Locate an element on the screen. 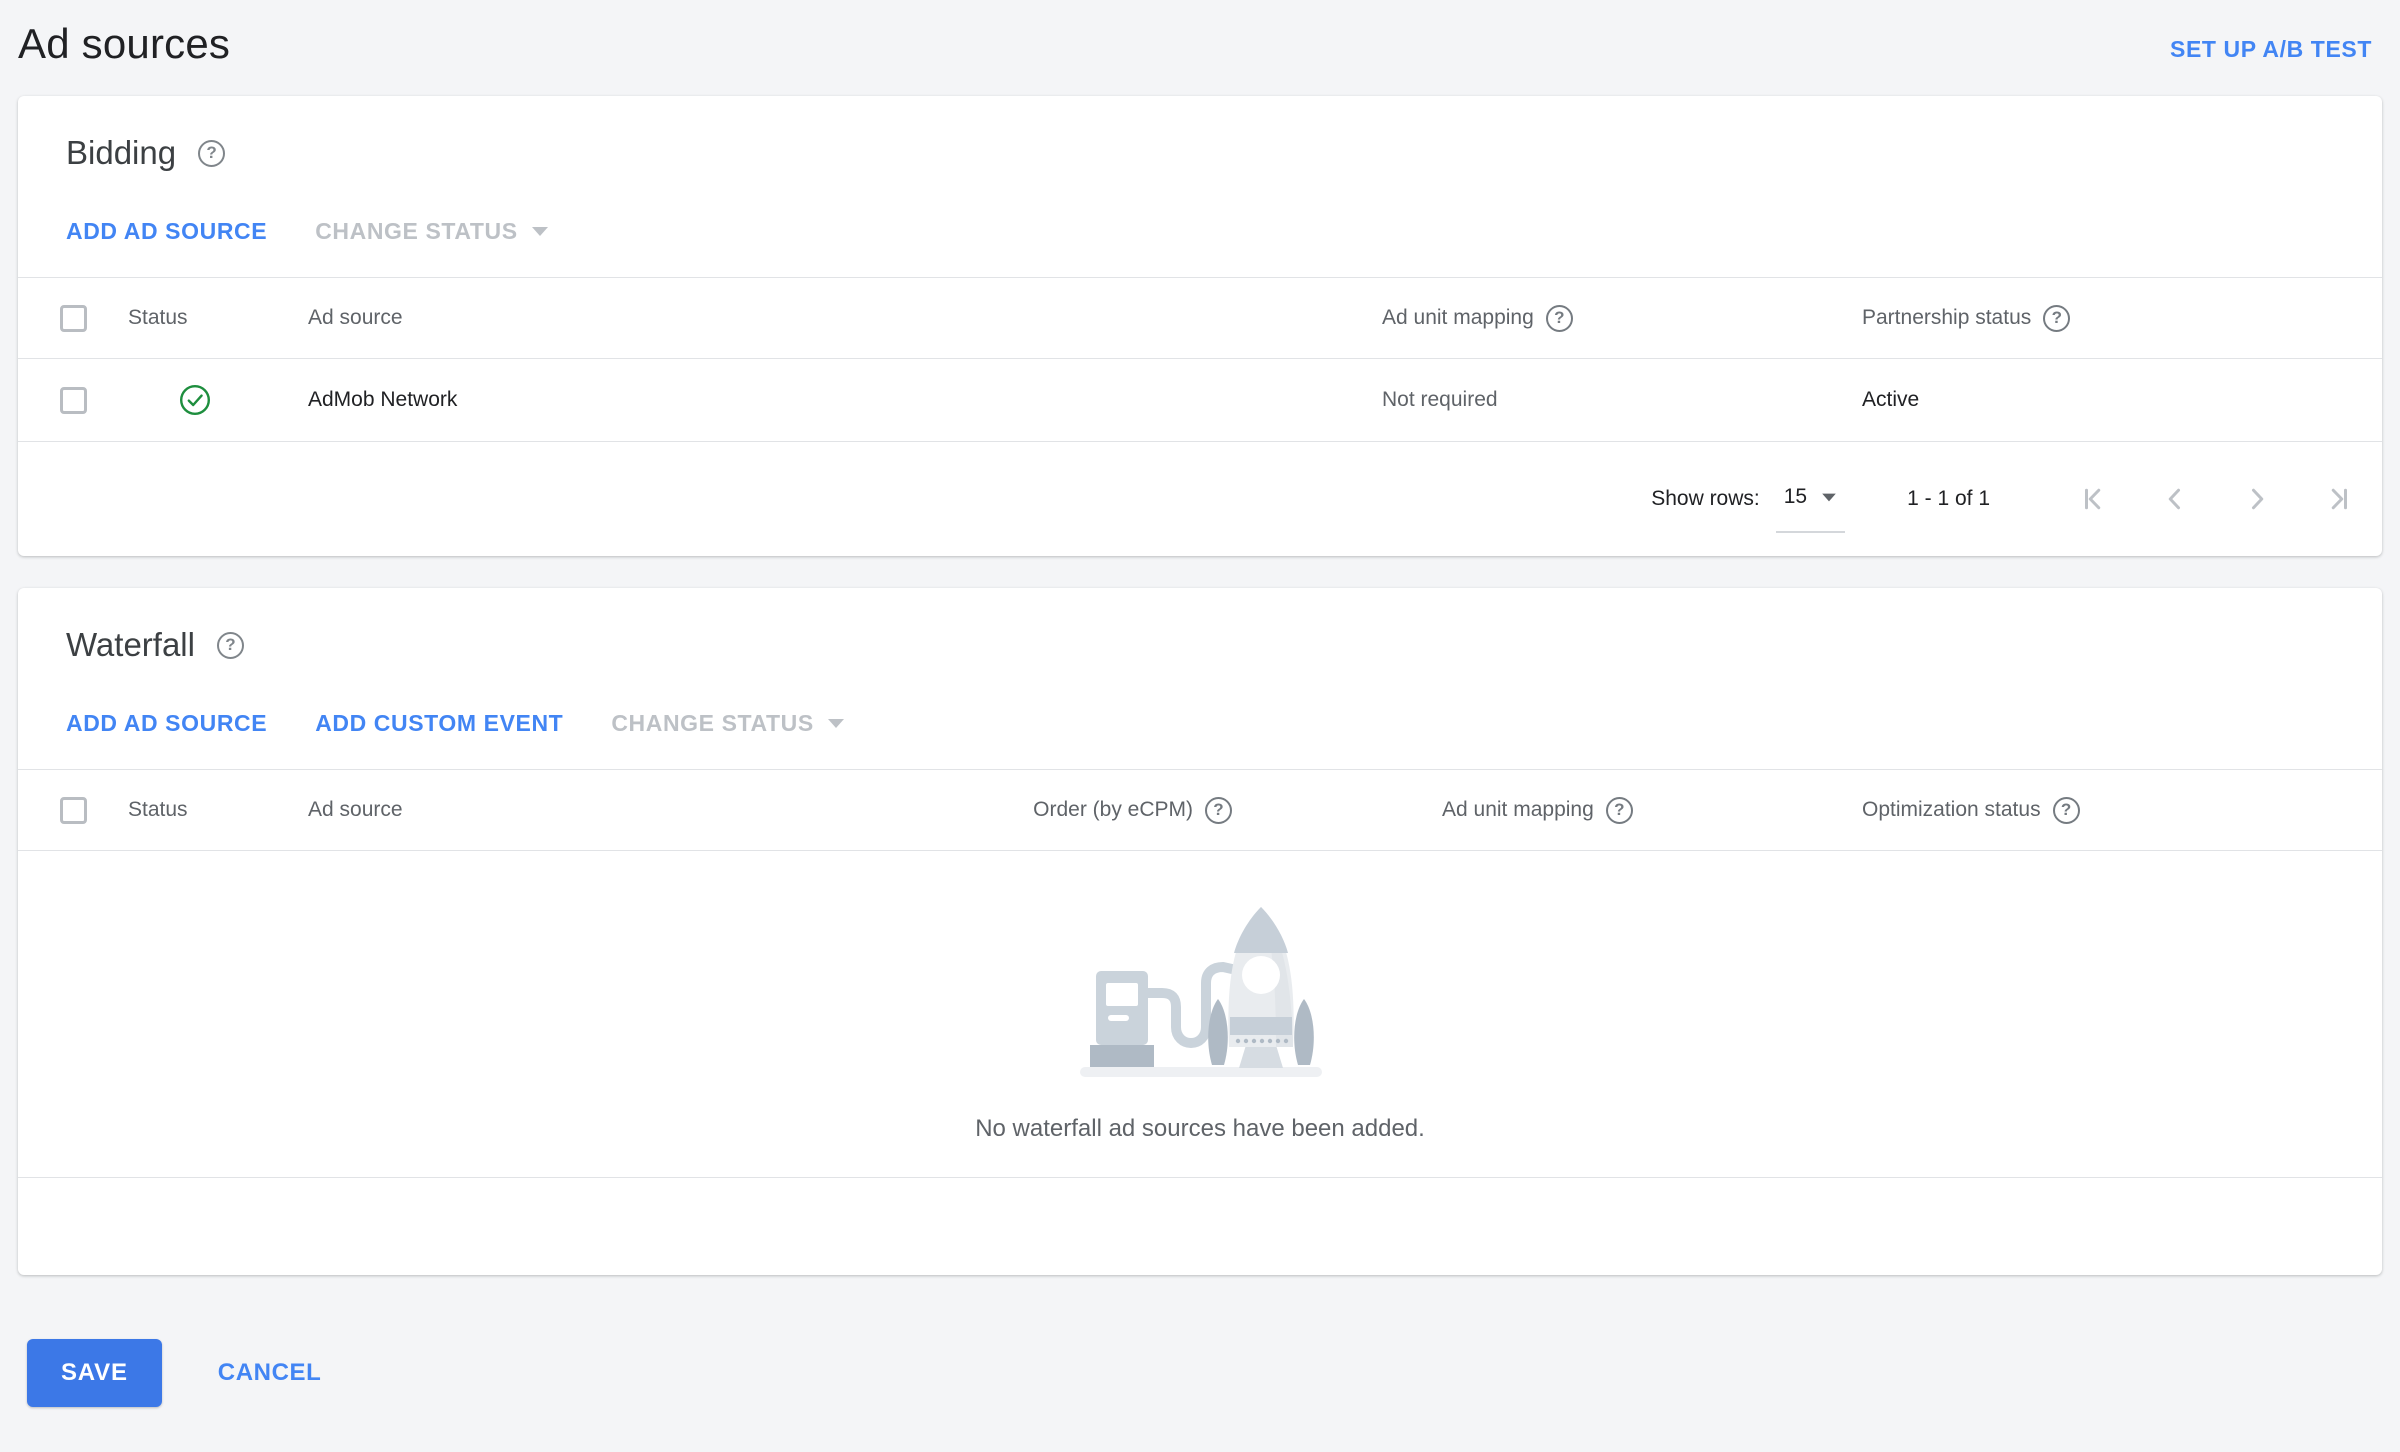  partnership-status-header-label: Partnership status is located at coordinates (1947, 317).